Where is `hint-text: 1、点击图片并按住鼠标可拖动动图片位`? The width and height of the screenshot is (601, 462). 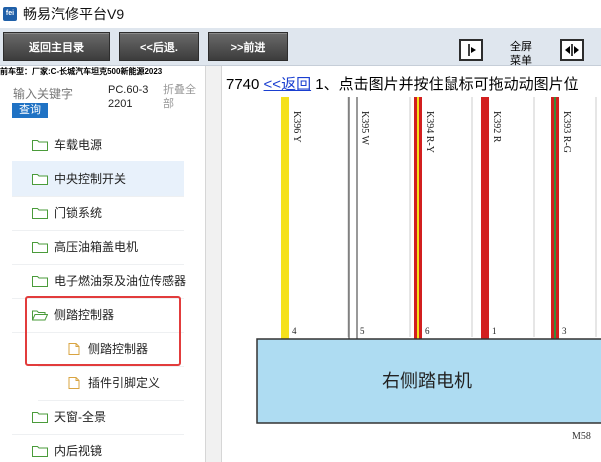 hint-text: 1、点击图片并按住鼠标可拖动动图片位 is located at coordinates (447, 84).